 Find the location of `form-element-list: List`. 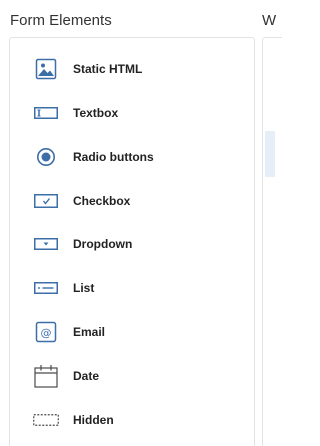

form-element-list: List is located at coordinates (132, 288).